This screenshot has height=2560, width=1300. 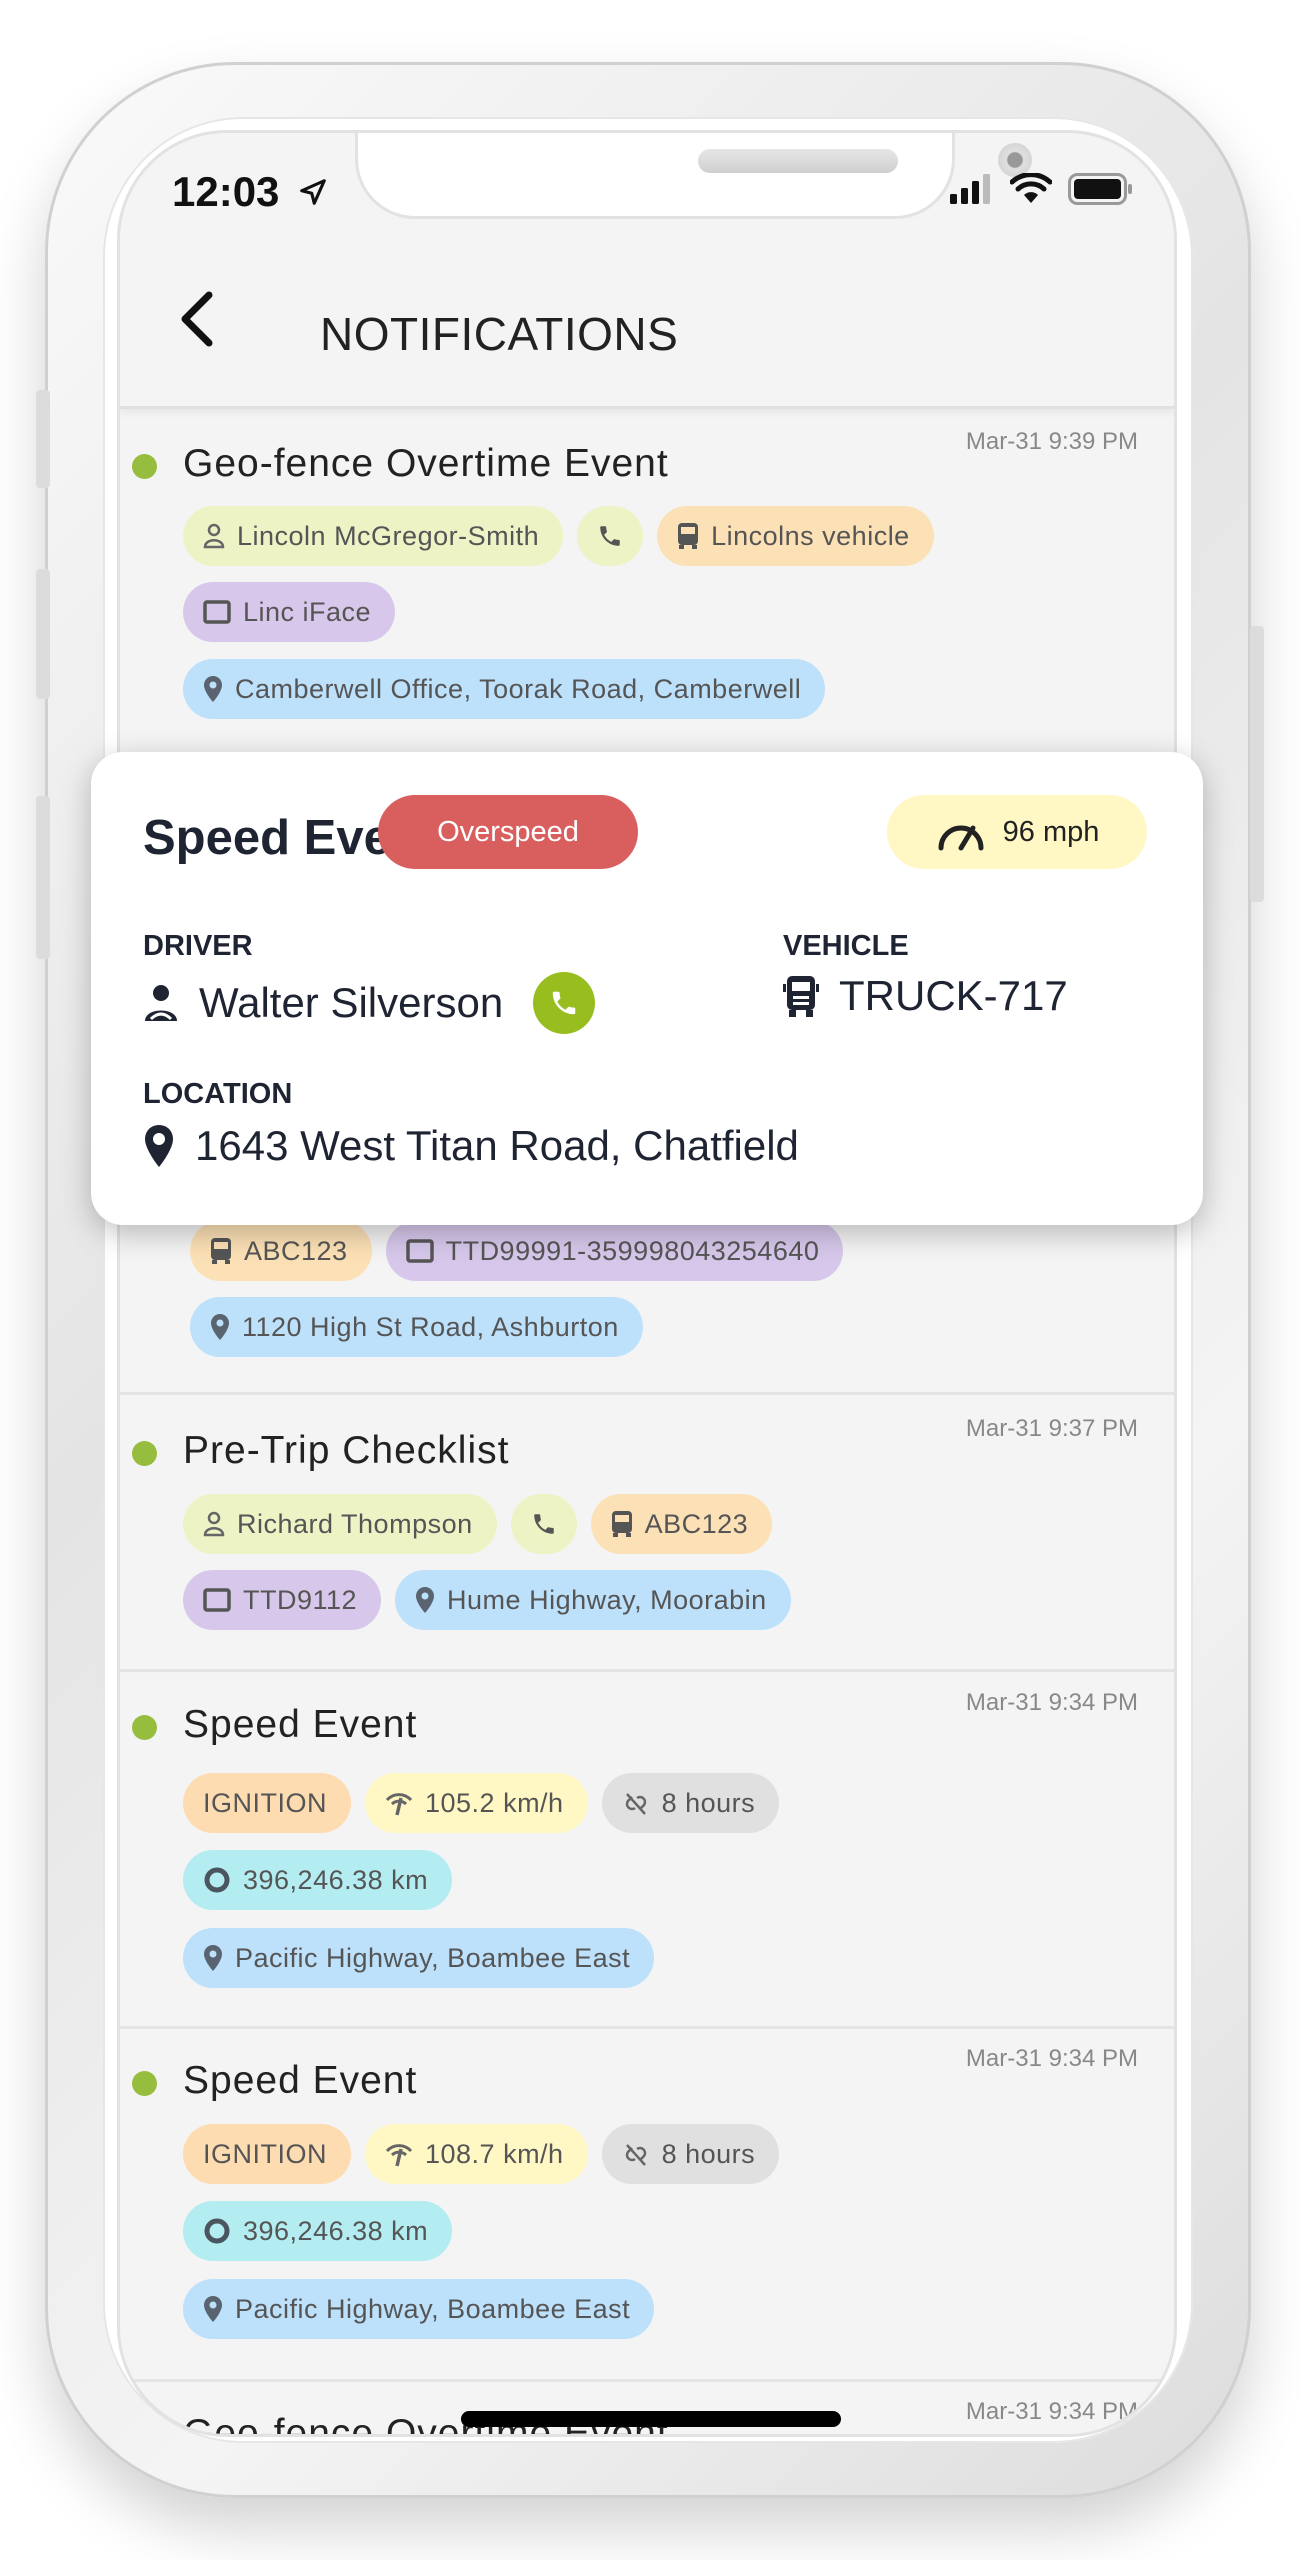 What do you see at coordinates (307, 611) in the screenshot?
I see `device-chip-label: Linc iFace` at bounding box center [307, 611].